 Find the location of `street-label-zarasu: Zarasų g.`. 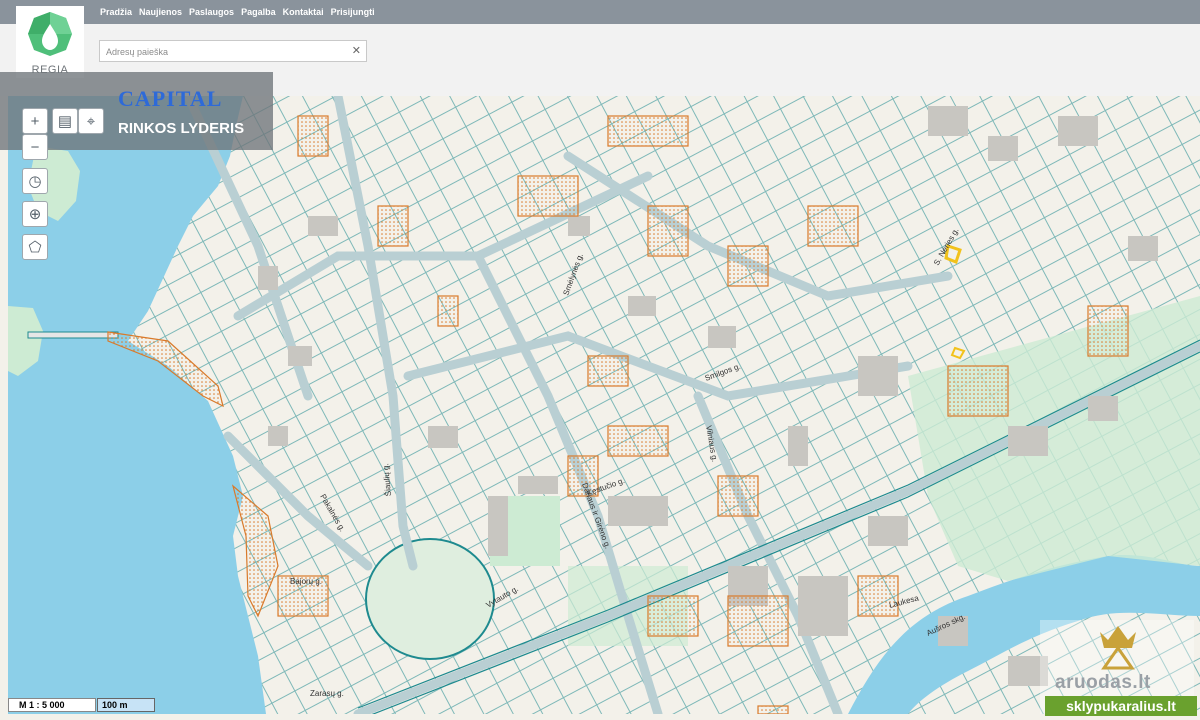

street-label-zarasu: Zarasų g. is located at coordinates (327, 693).